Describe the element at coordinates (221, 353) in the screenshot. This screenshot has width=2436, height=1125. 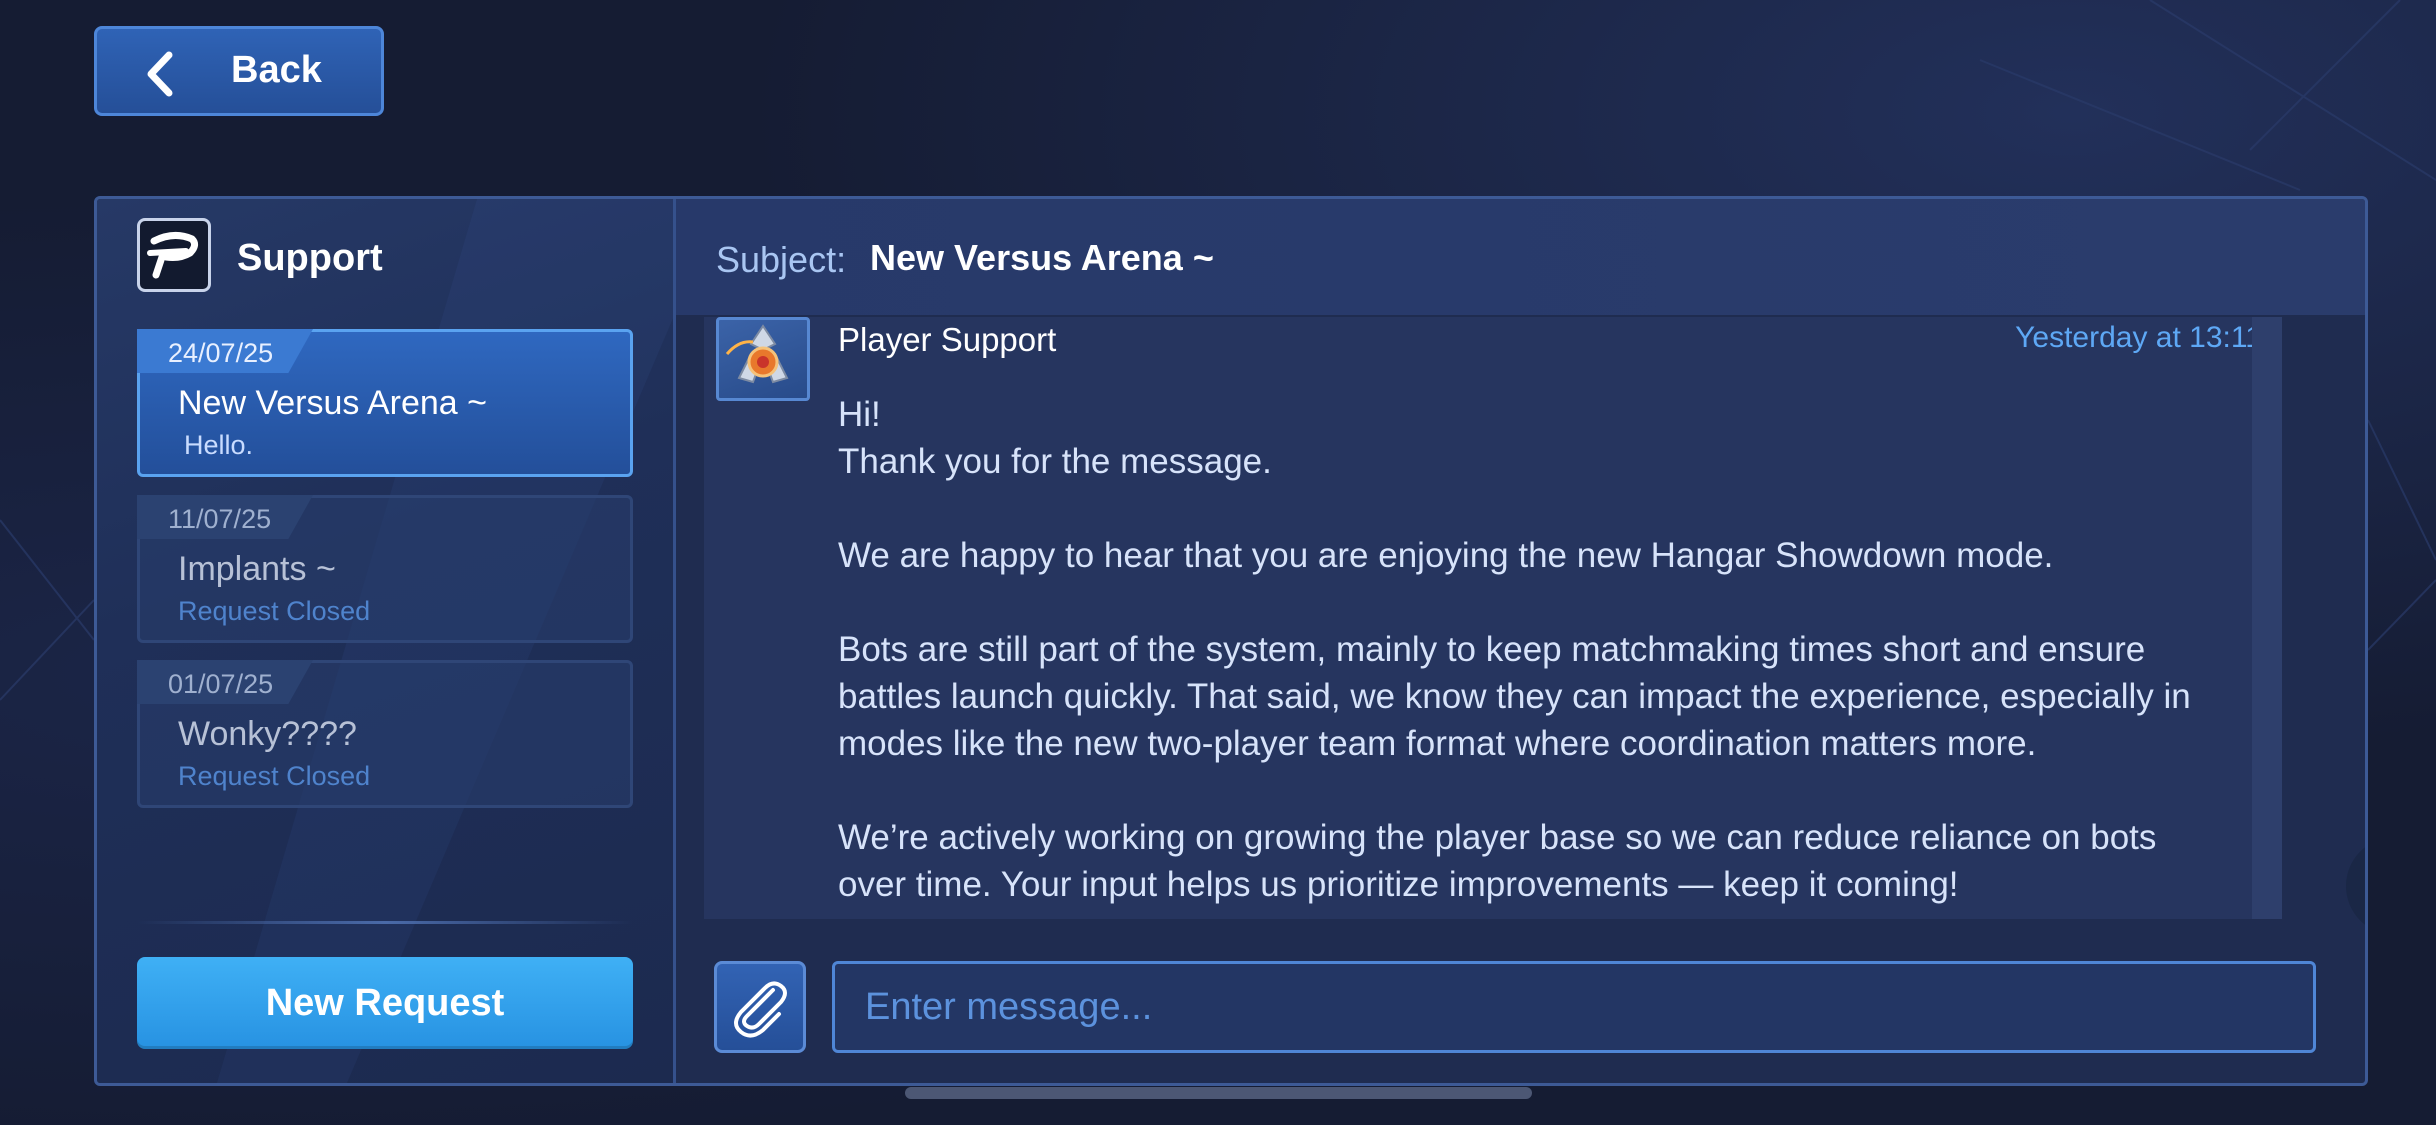
I see `request-date: 24/07/25` at that location.